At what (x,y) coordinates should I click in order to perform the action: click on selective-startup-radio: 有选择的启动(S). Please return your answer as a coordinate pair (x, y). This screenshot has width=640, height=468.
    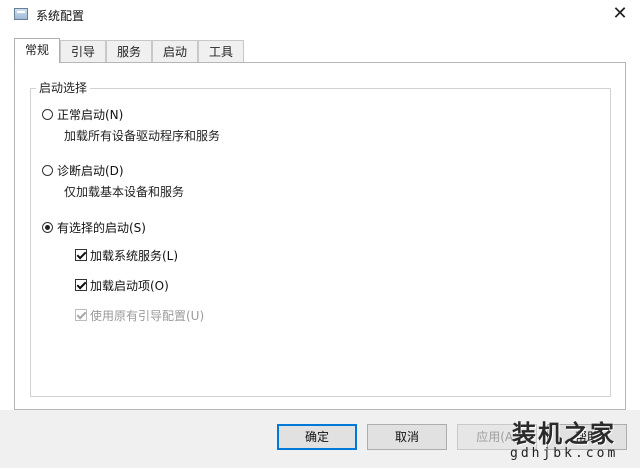
    Looking at the image, I should click on (94, 227).